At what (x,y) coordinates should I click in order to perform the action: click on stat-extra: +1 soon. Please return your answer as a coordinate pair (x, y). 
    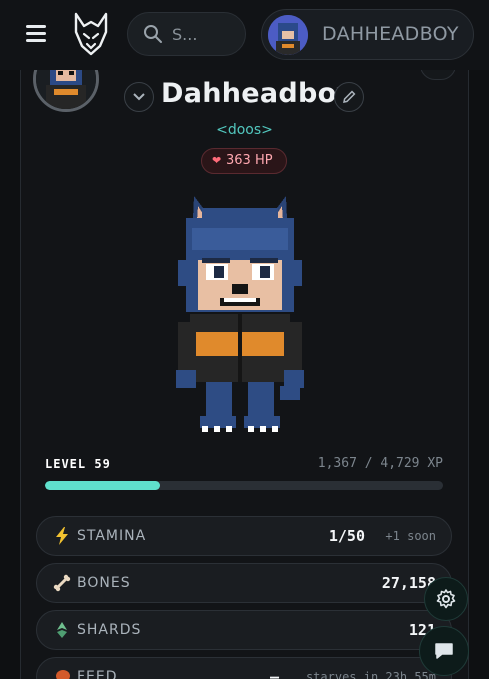
    Looking at the image, I should click on (410, 536).